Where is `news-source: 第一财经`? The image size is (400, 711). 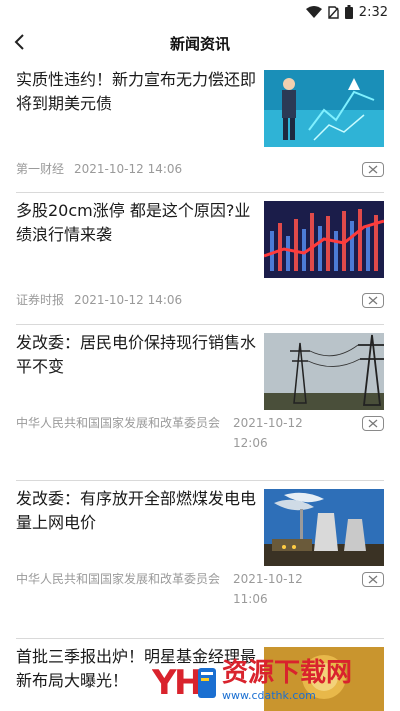
news-source: 第一财经 is located at coordinates (40, 169).